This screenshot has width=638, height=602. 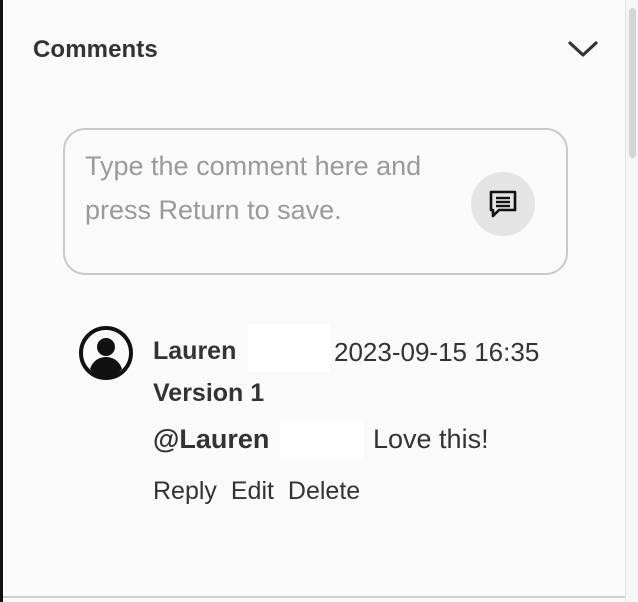 What do you see at coordinates (252, 491) in the screenshot?
I see `edit-link: Edit` at bounding box center [252, 491].